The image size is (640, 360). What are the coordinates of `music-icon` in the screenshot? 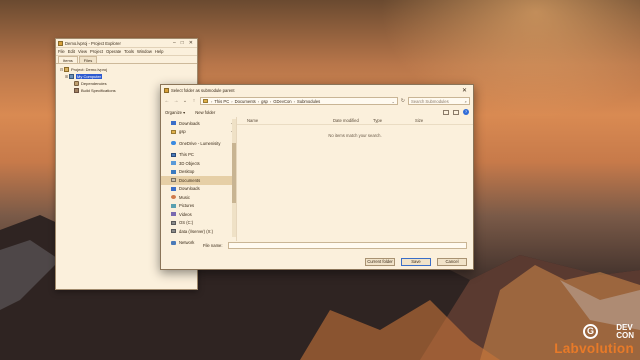 It's located at (173, 197).